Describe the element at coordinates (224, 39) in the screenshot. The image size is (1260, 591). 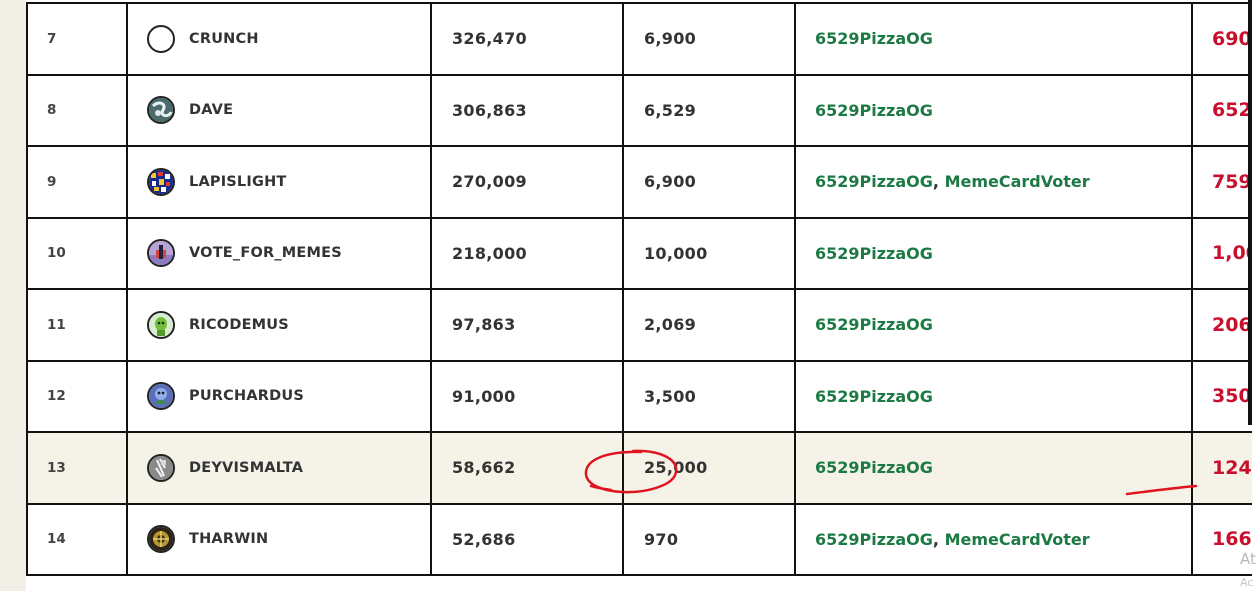
I see `username-link: CRUNCH` at that location.